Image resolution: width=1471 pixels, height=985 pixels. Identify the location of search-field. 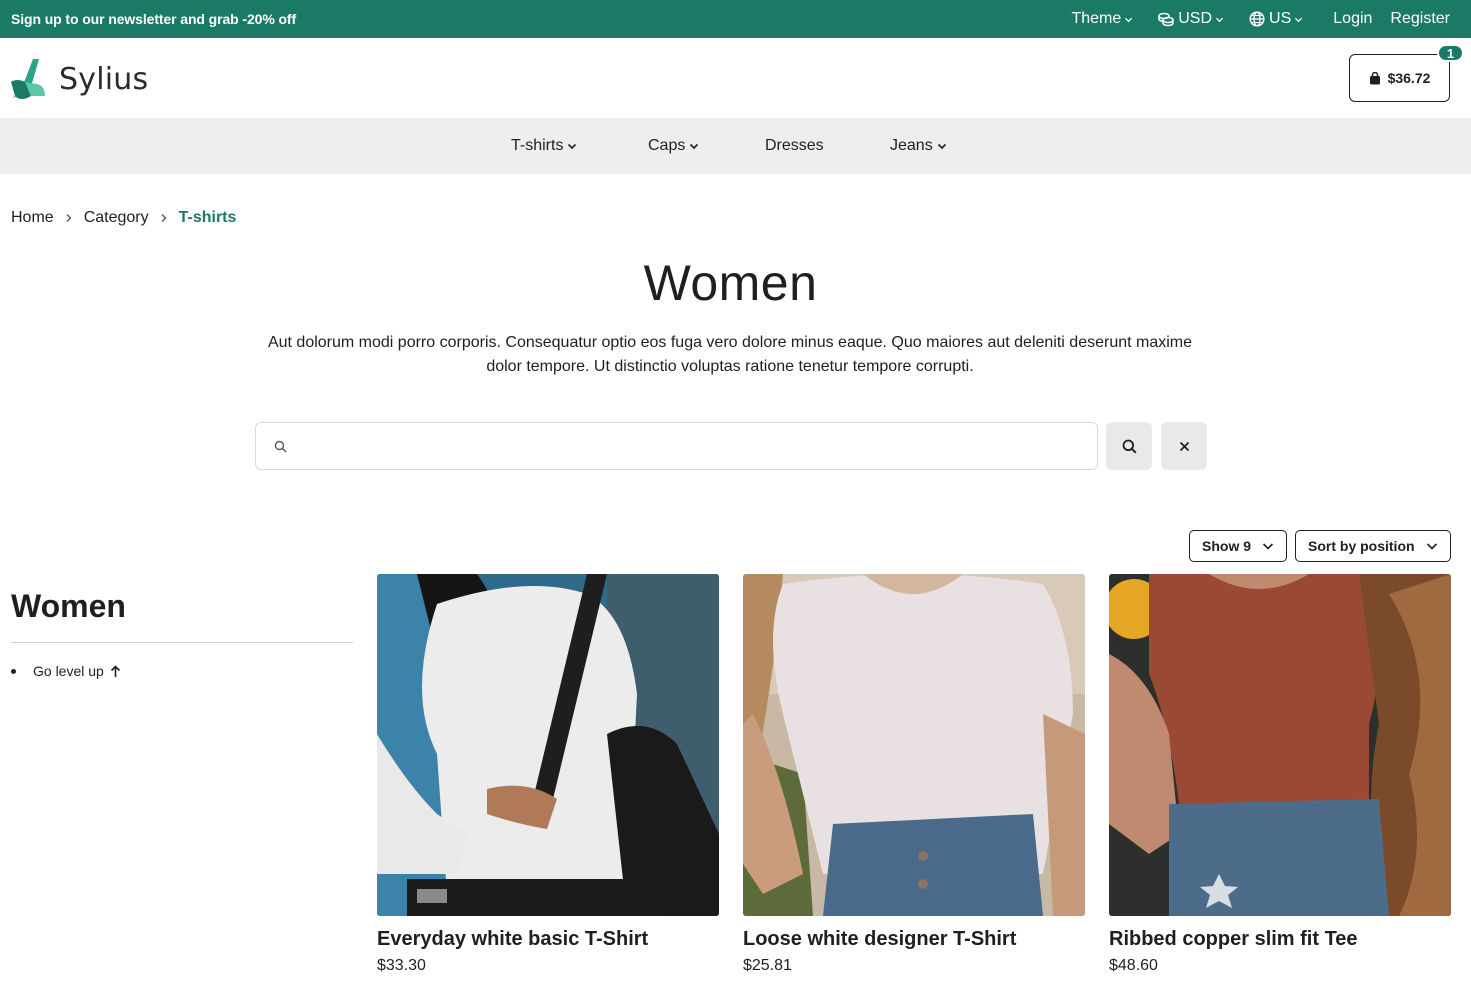
(676, 446).